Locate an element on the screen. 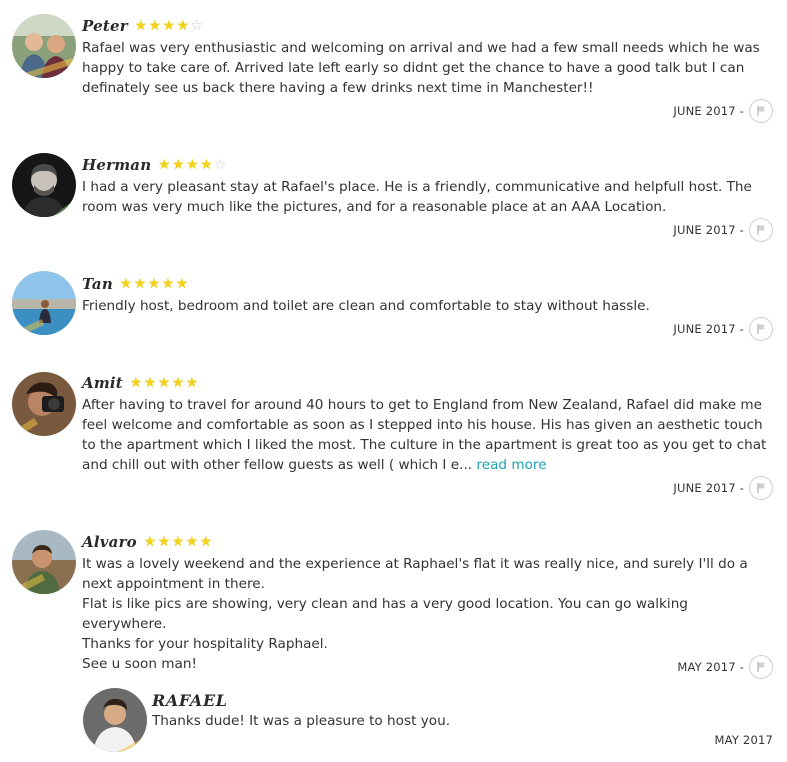 Image resolution: width=787 pixels, height=762 pixels. read-more-link: read more is located at coordinates (511, 465).